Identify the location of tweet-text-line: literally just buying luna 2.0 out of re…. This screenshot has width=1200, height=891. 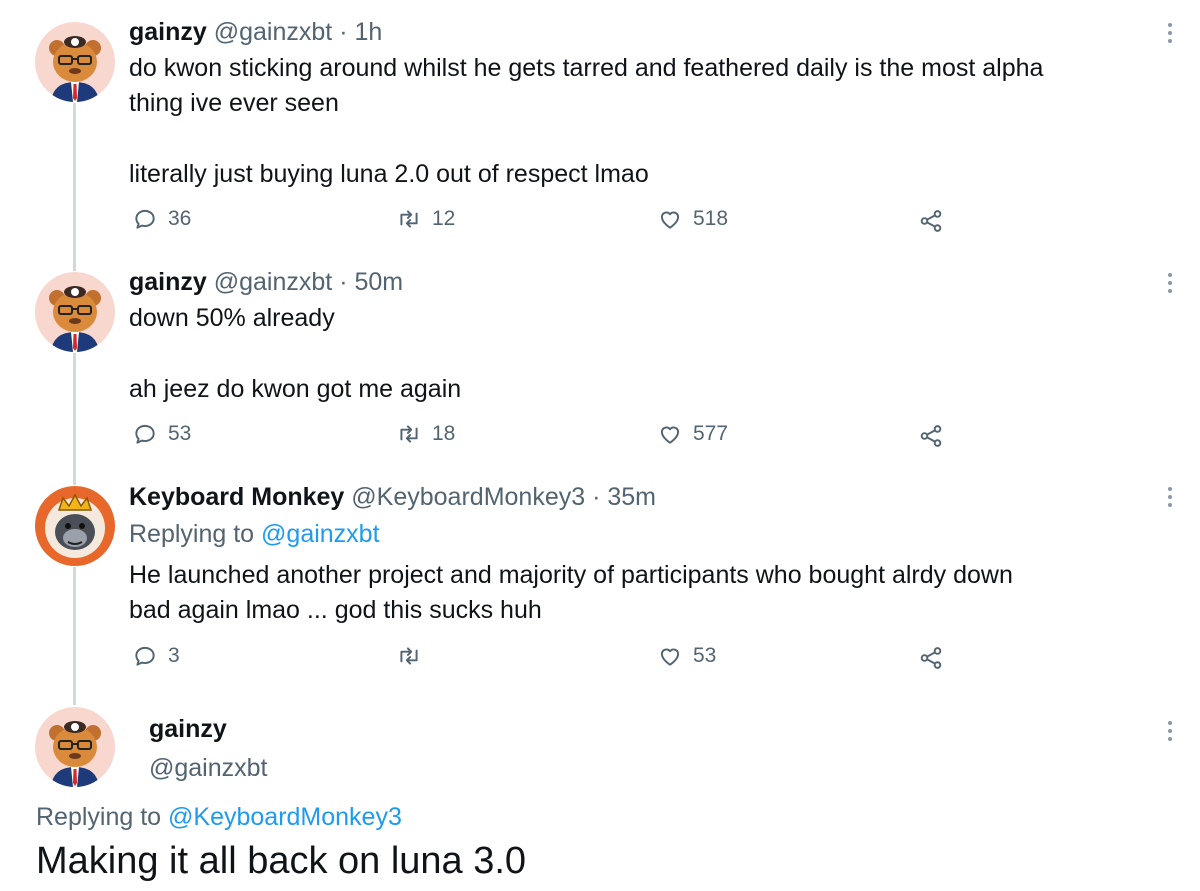
(389, 174).